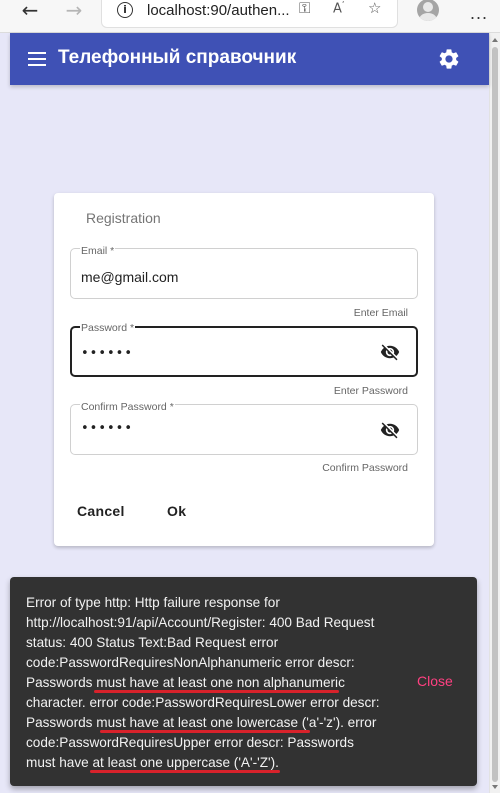 The height and width of the screenshot is (793, 500). Describe the element at coordinates (98, 251) in the screenshot. I see `email-label: Email *` at that location.